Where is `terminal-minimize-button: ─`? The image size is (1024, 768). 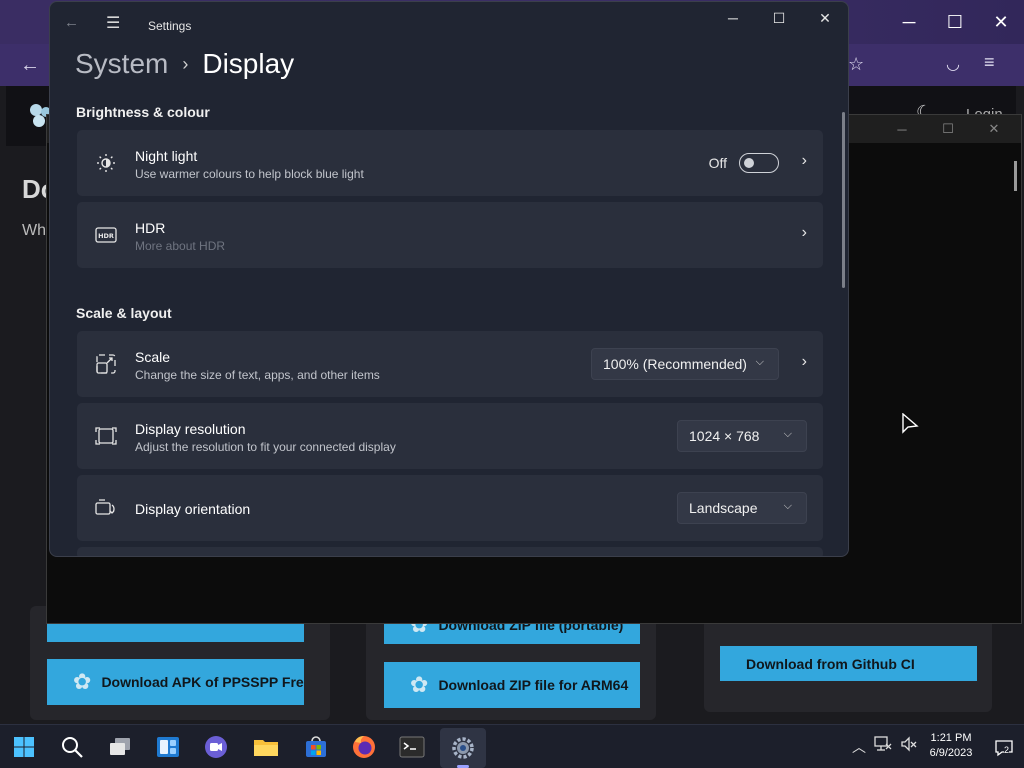
terminal-minimize-button: ─ is located at coordinates (902, 129).